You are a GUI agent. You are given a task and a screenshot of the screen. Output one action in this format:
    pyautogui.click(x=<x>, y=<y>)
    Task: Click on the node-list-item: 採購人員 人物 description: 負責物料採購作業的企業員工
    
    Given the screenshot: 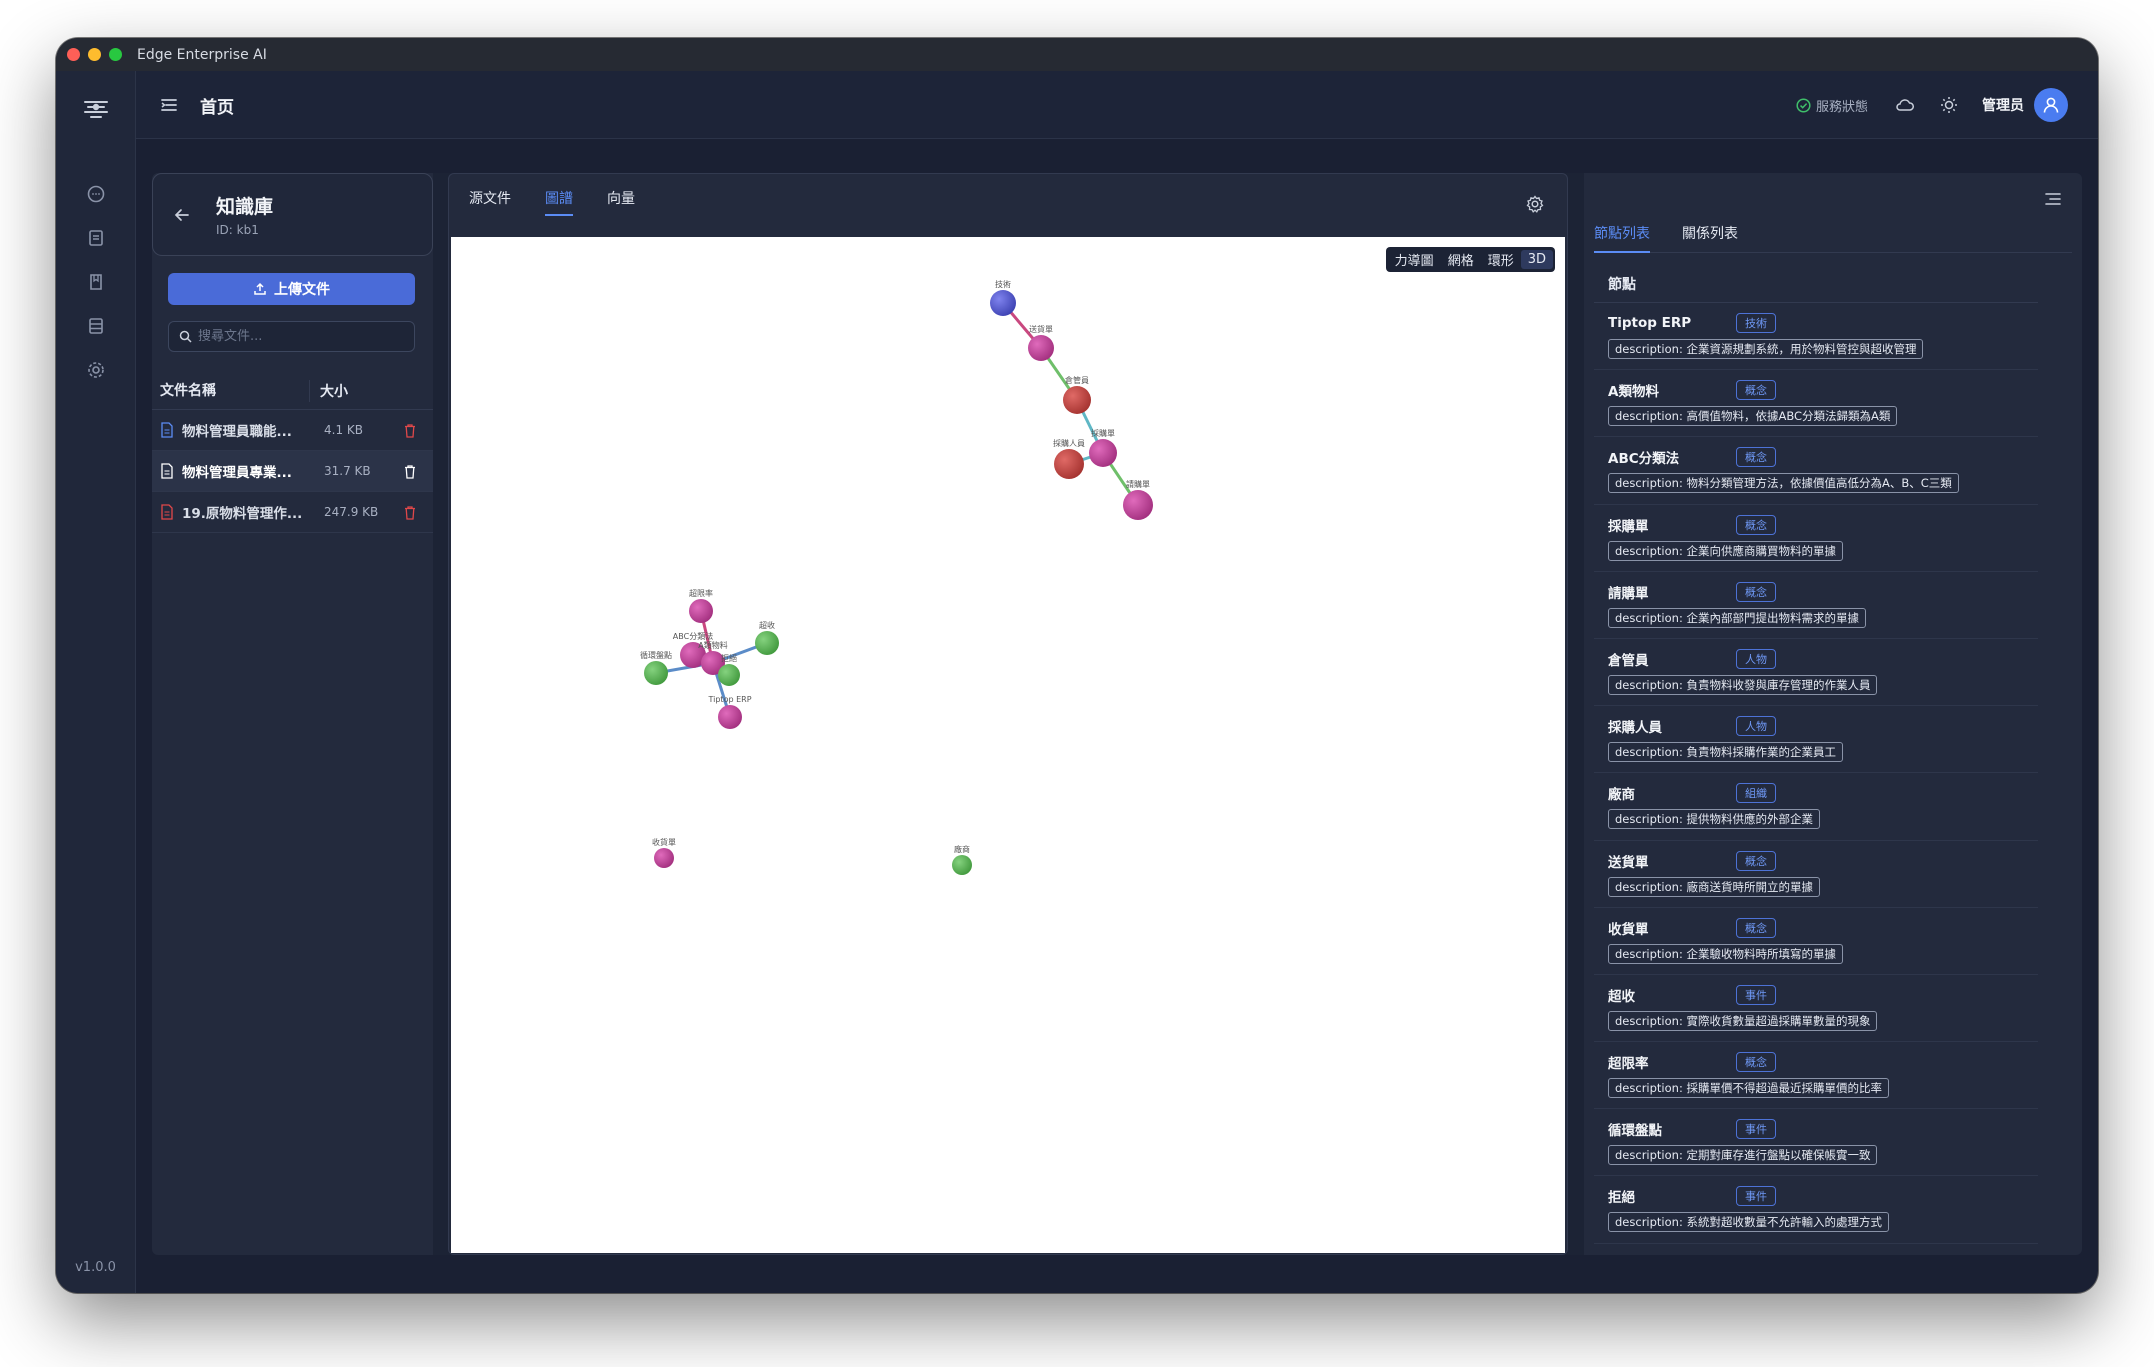 What is the action you would take?
    pyautogui.click(x=1816, y=740)
    